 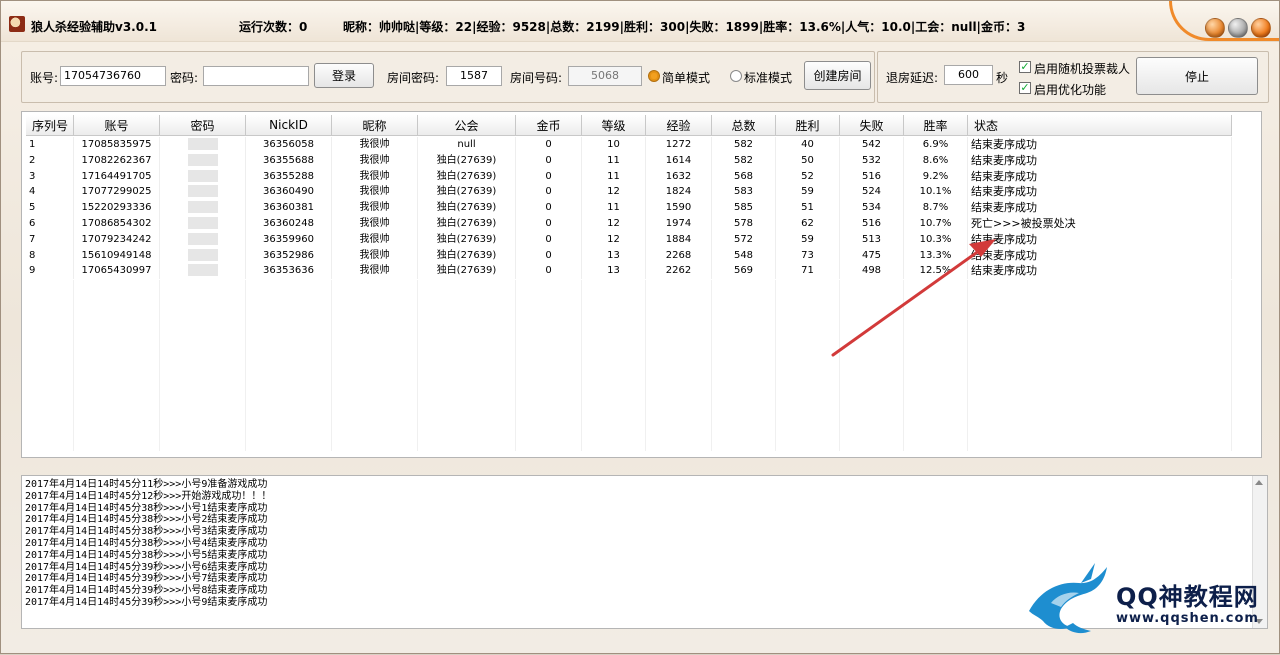 What do you see at coordinates (936, 223) in the screenshot?
I see `table-cell: 10.7%` at bounding box center [936, 223].